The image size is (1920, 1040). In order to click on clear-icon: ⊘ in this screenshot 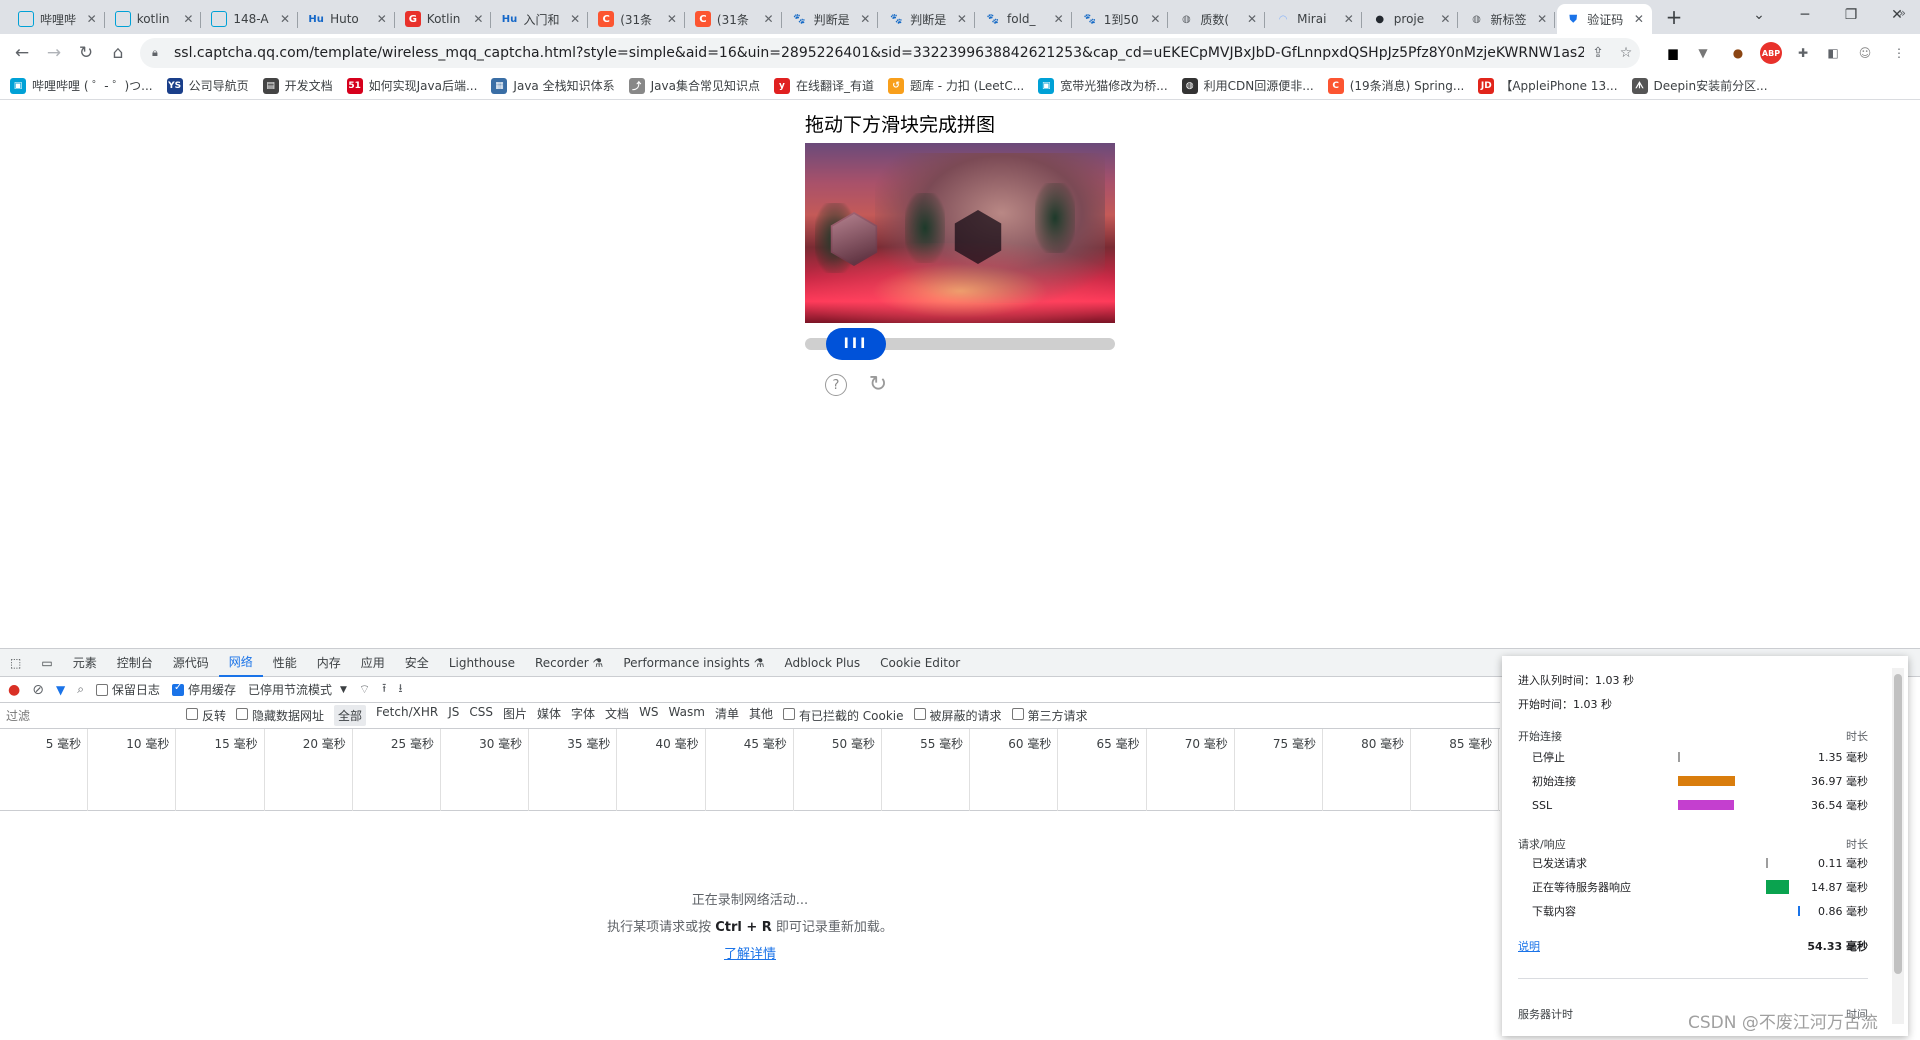, I will do `click(38, 690)`.